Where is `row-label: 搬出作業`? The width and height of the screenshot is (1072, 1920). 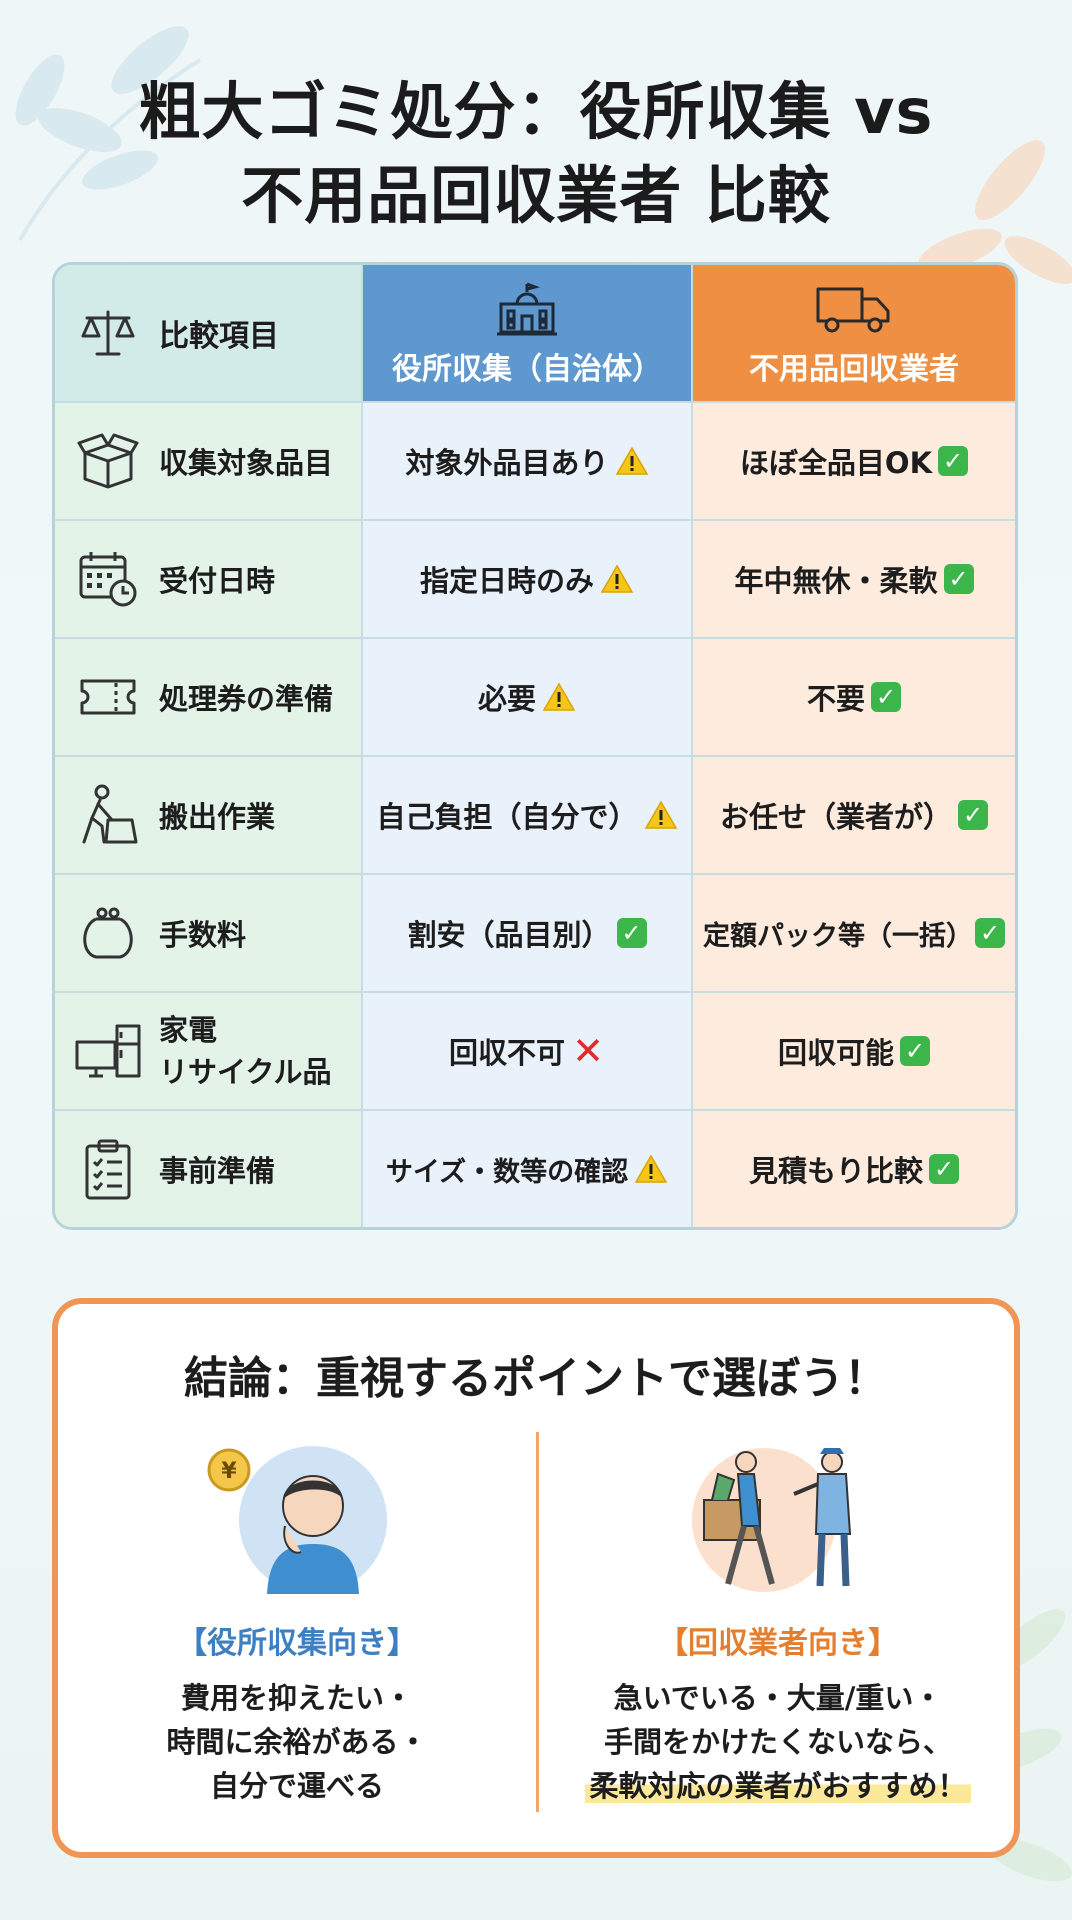 row-label: 搬出作業 is located at coordinates (217, 817).